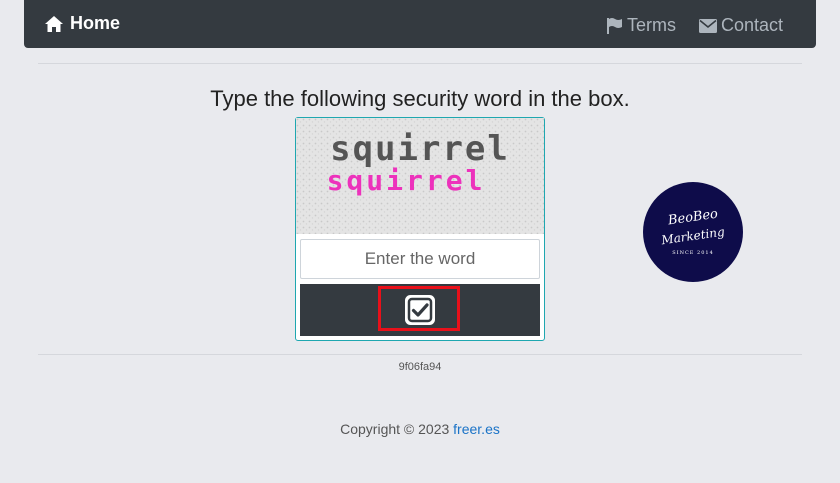 The height and width of the screenshot is (483, 840). What do you see at coordinates (693, 232) in the screenshot?
I see `beobeo-marketing-logo: BeoBeo Marketing SINCE 2014` at bounding box center [693, 232].